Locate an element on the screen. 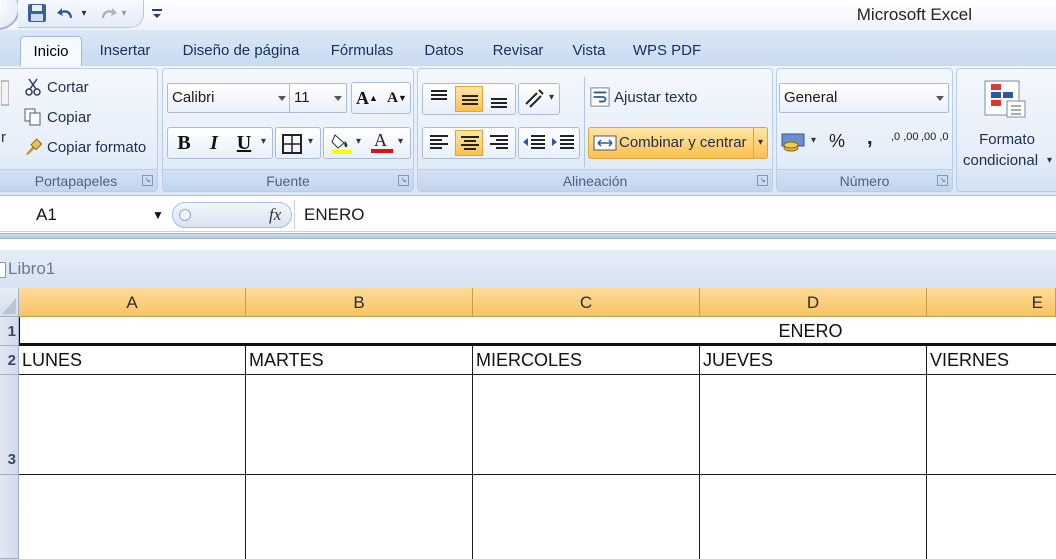 The height and width of the screenshot is (559, 1056). increase-decimal-button: ,0 ,00 is located at coordinates (904, 142).